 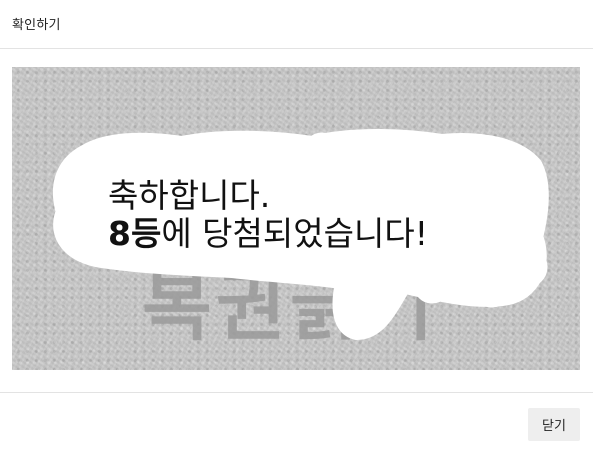 I want to click on result-line-winning: 8등에 당첨되었습니다!, so click(x=268, y=234).